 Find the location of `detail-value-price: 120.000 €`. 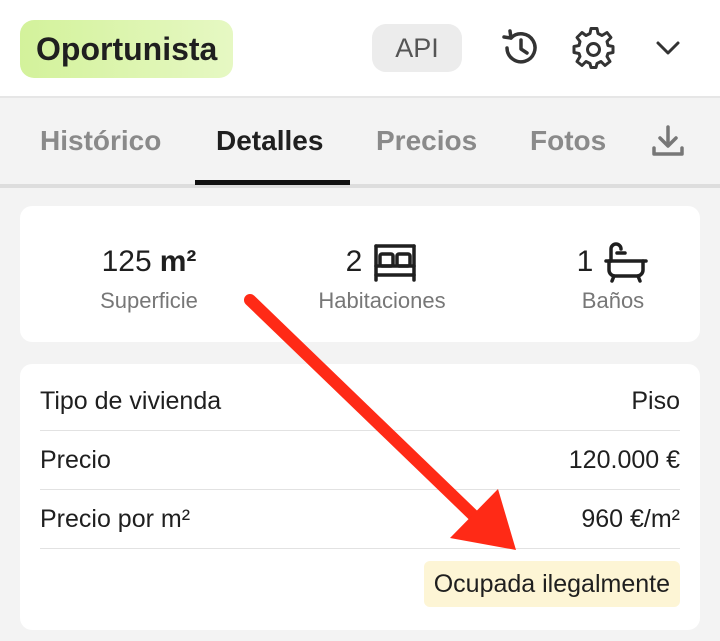

detail-value-price: 120.000 € is located at coordinates (624, 459).